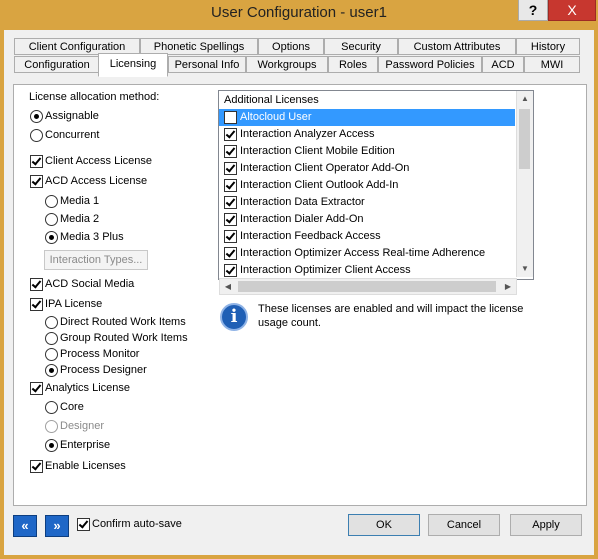 This screenshot has height=559, width=598. What do you see at coordinates (85, 445) in the screenshot?
I see `enterprise-label: Enterprise` at bounding box center [85, 445].